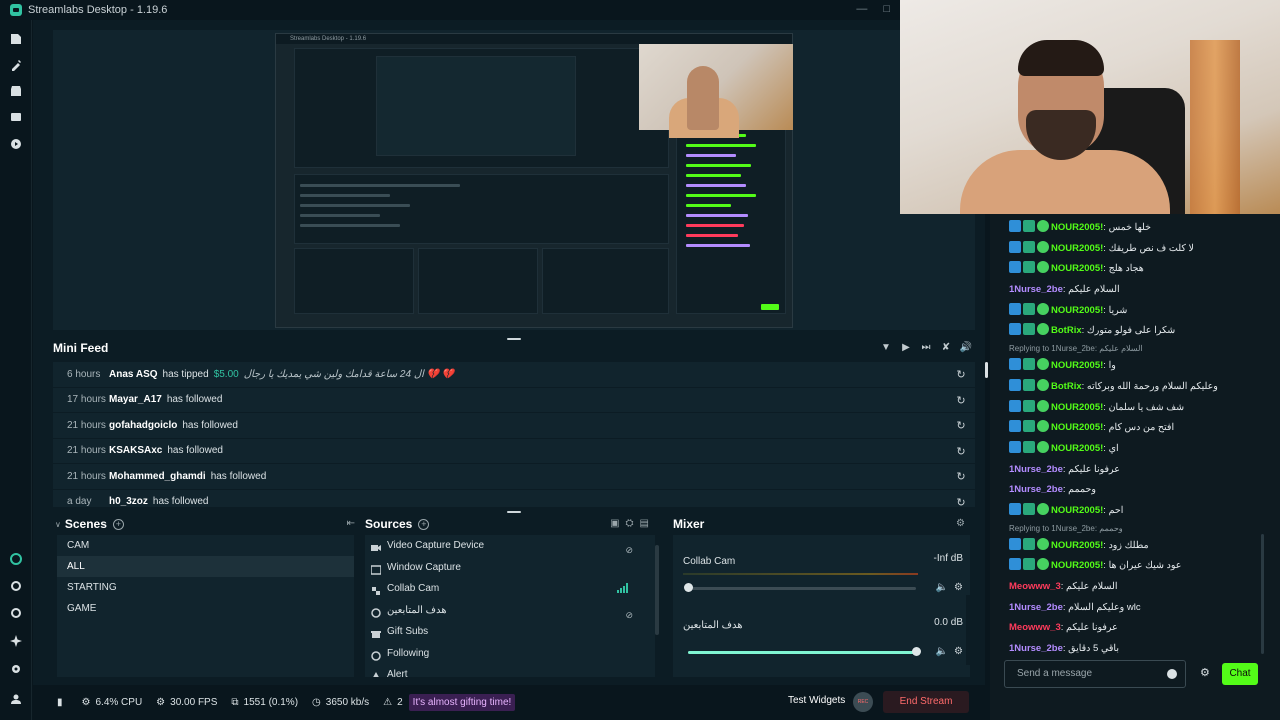 The image size is (1280, 720). Describe the element at coordinates (15, 143) in the screenshot. I see `play-circle-icon` at that location.